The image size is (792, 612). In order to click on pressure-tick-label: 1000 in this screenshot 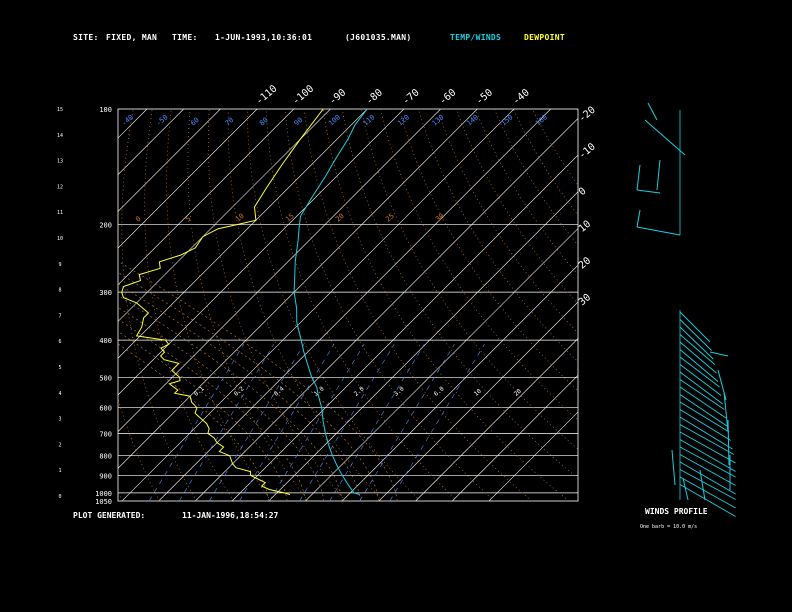, I will do `click(103, 494)`.